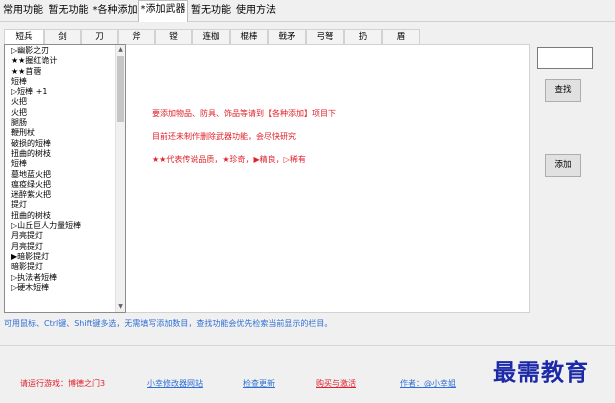  What do you see at coordinates (259, 383) in the screenshot?
I see `check-update-link: 检查更新` at bounding box center [259, 383].